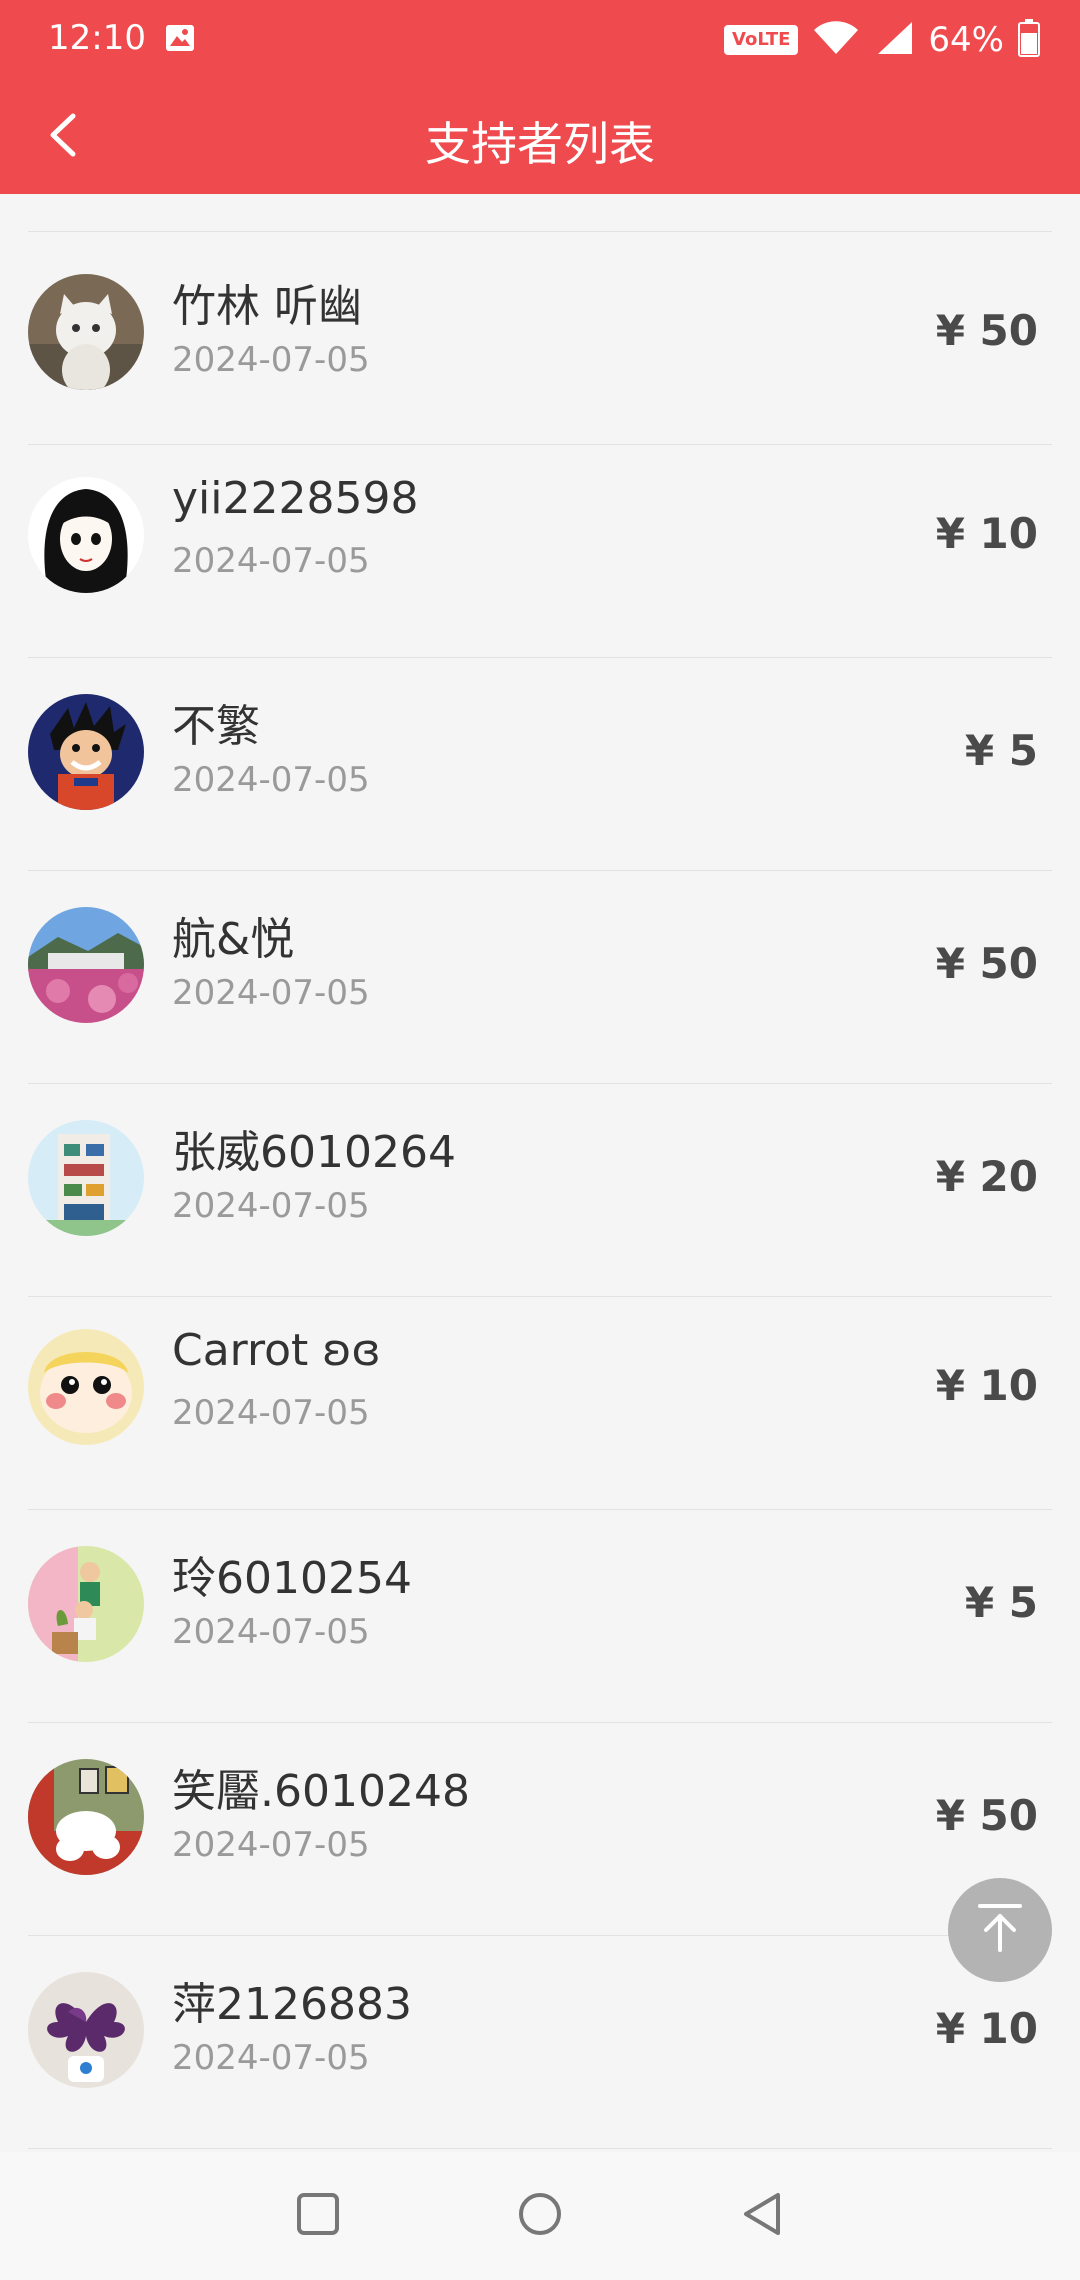  I want to click on supporter-row: 航&悦 2024-07-05 ¥ 50, so click(540, 977).